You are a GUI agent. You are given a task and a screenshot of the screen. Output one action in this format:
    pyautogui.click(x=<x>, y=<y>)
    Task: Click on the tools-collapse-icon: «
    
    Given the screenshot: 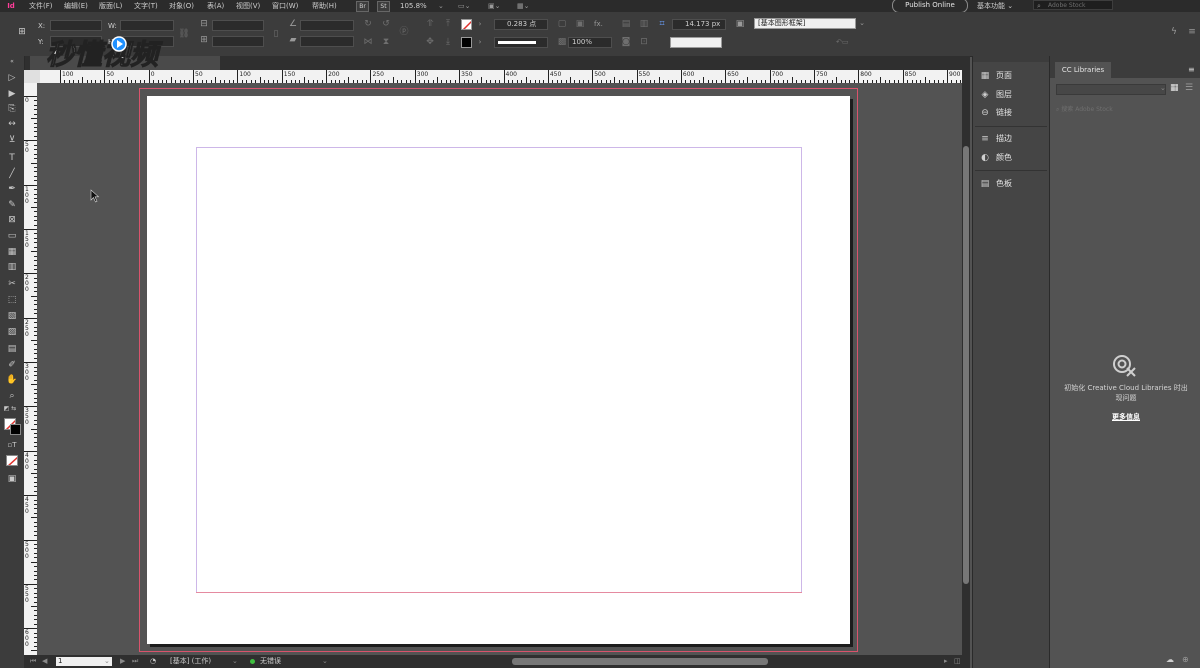 What is the action you would take?
    pyautogui.click(x=12, y=62)
    